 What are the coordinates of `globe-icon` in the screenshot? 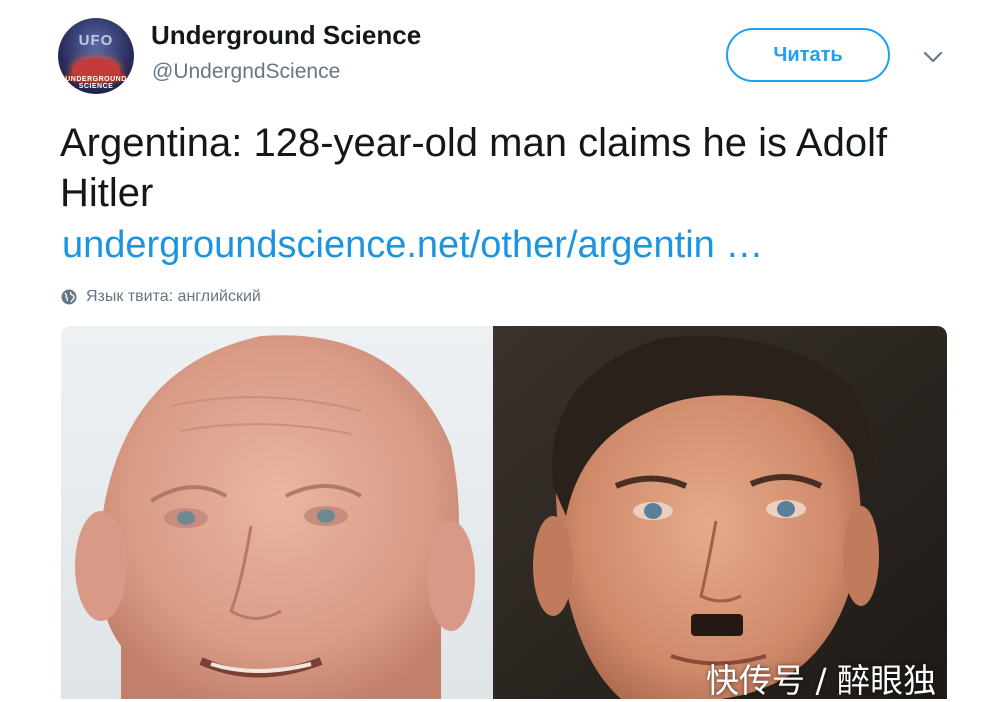 It's located at (69, 297).